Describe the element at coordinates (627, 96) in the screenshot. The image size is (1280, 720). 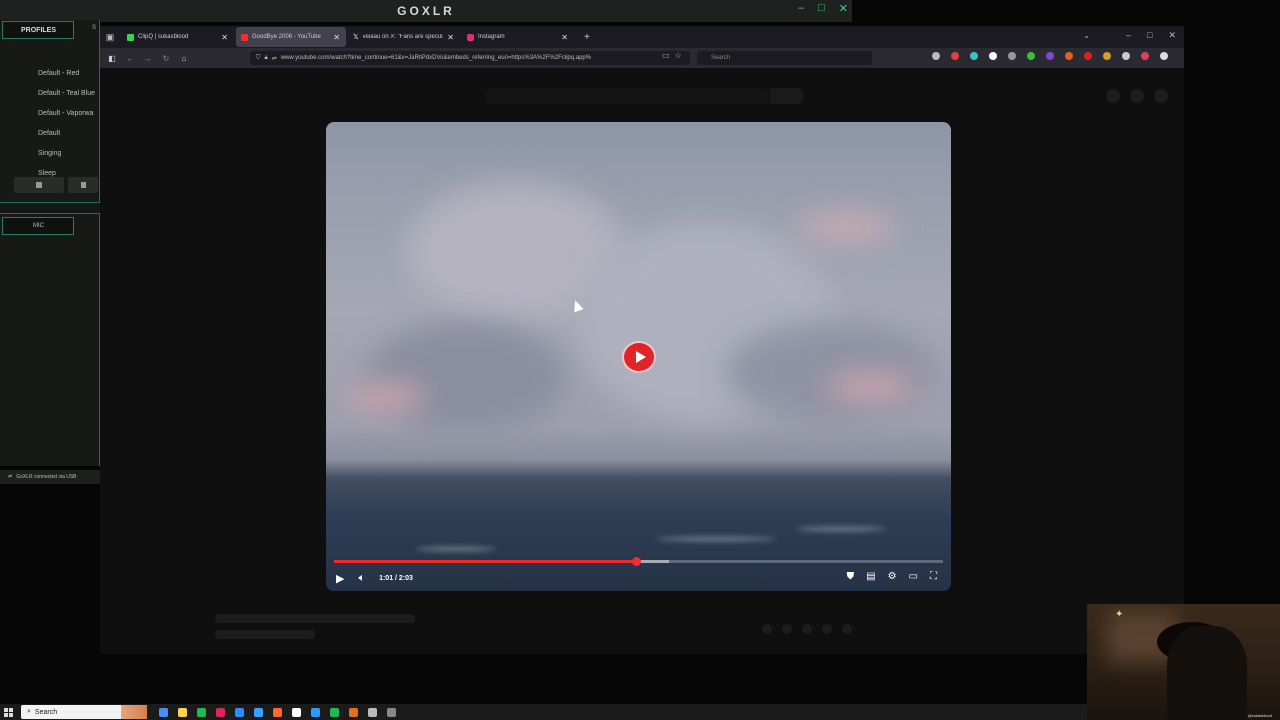
I see `youtube-search-input` at that location.